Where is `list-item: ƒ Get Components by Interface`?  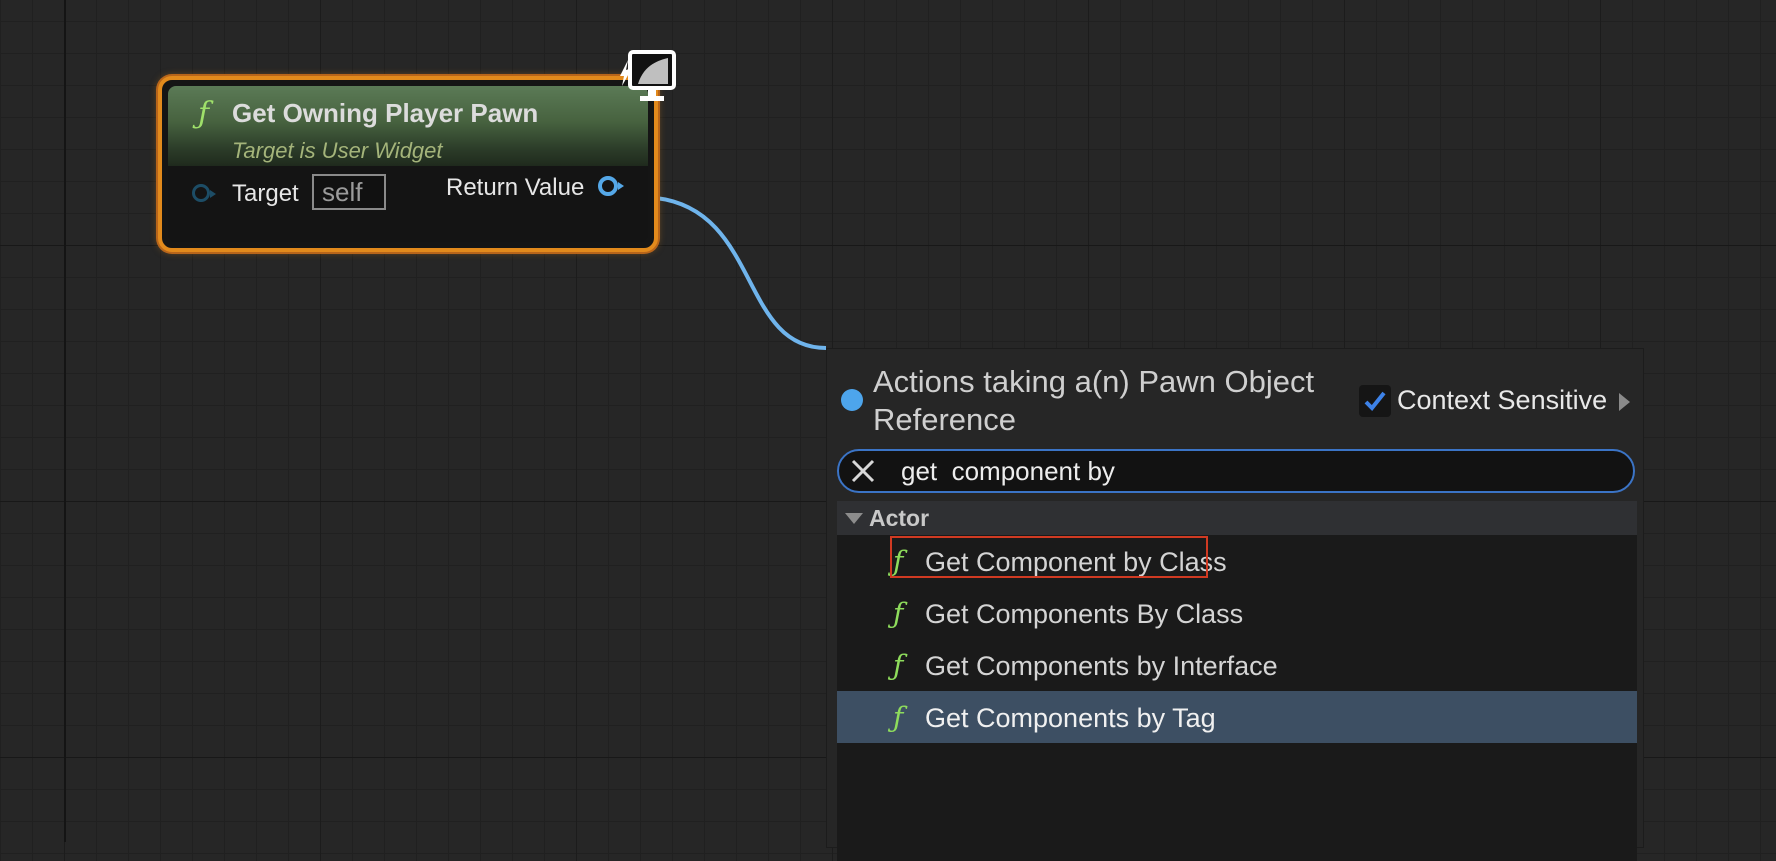 list-item: ƒ Get Components by Interface is located at coordinates (1237, 665).